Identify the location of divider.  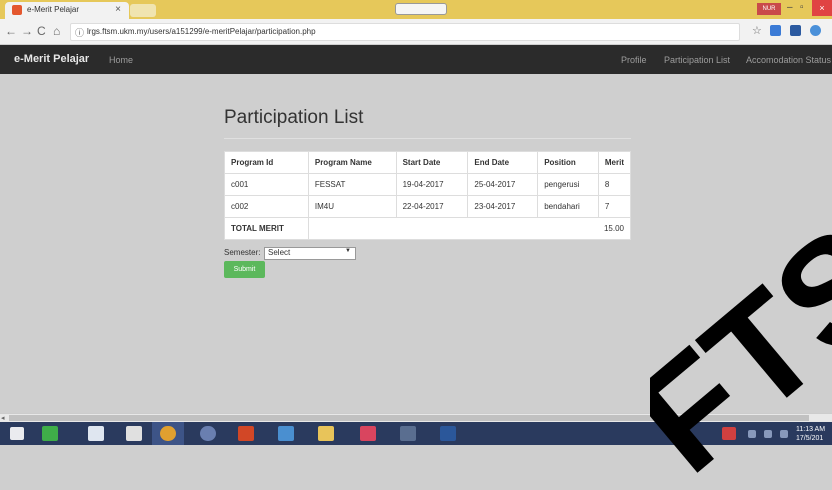
(427, 138).